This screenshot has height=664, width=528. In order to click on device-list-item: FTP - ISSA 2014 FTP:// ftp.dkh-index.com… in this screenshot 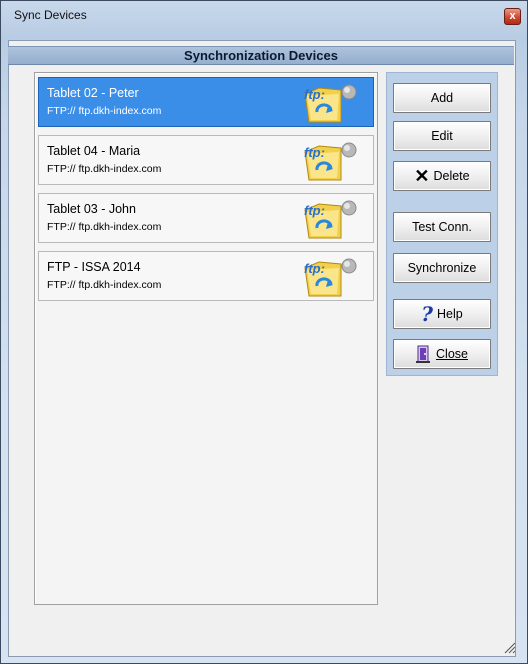, I will do `click(206, 276)`.